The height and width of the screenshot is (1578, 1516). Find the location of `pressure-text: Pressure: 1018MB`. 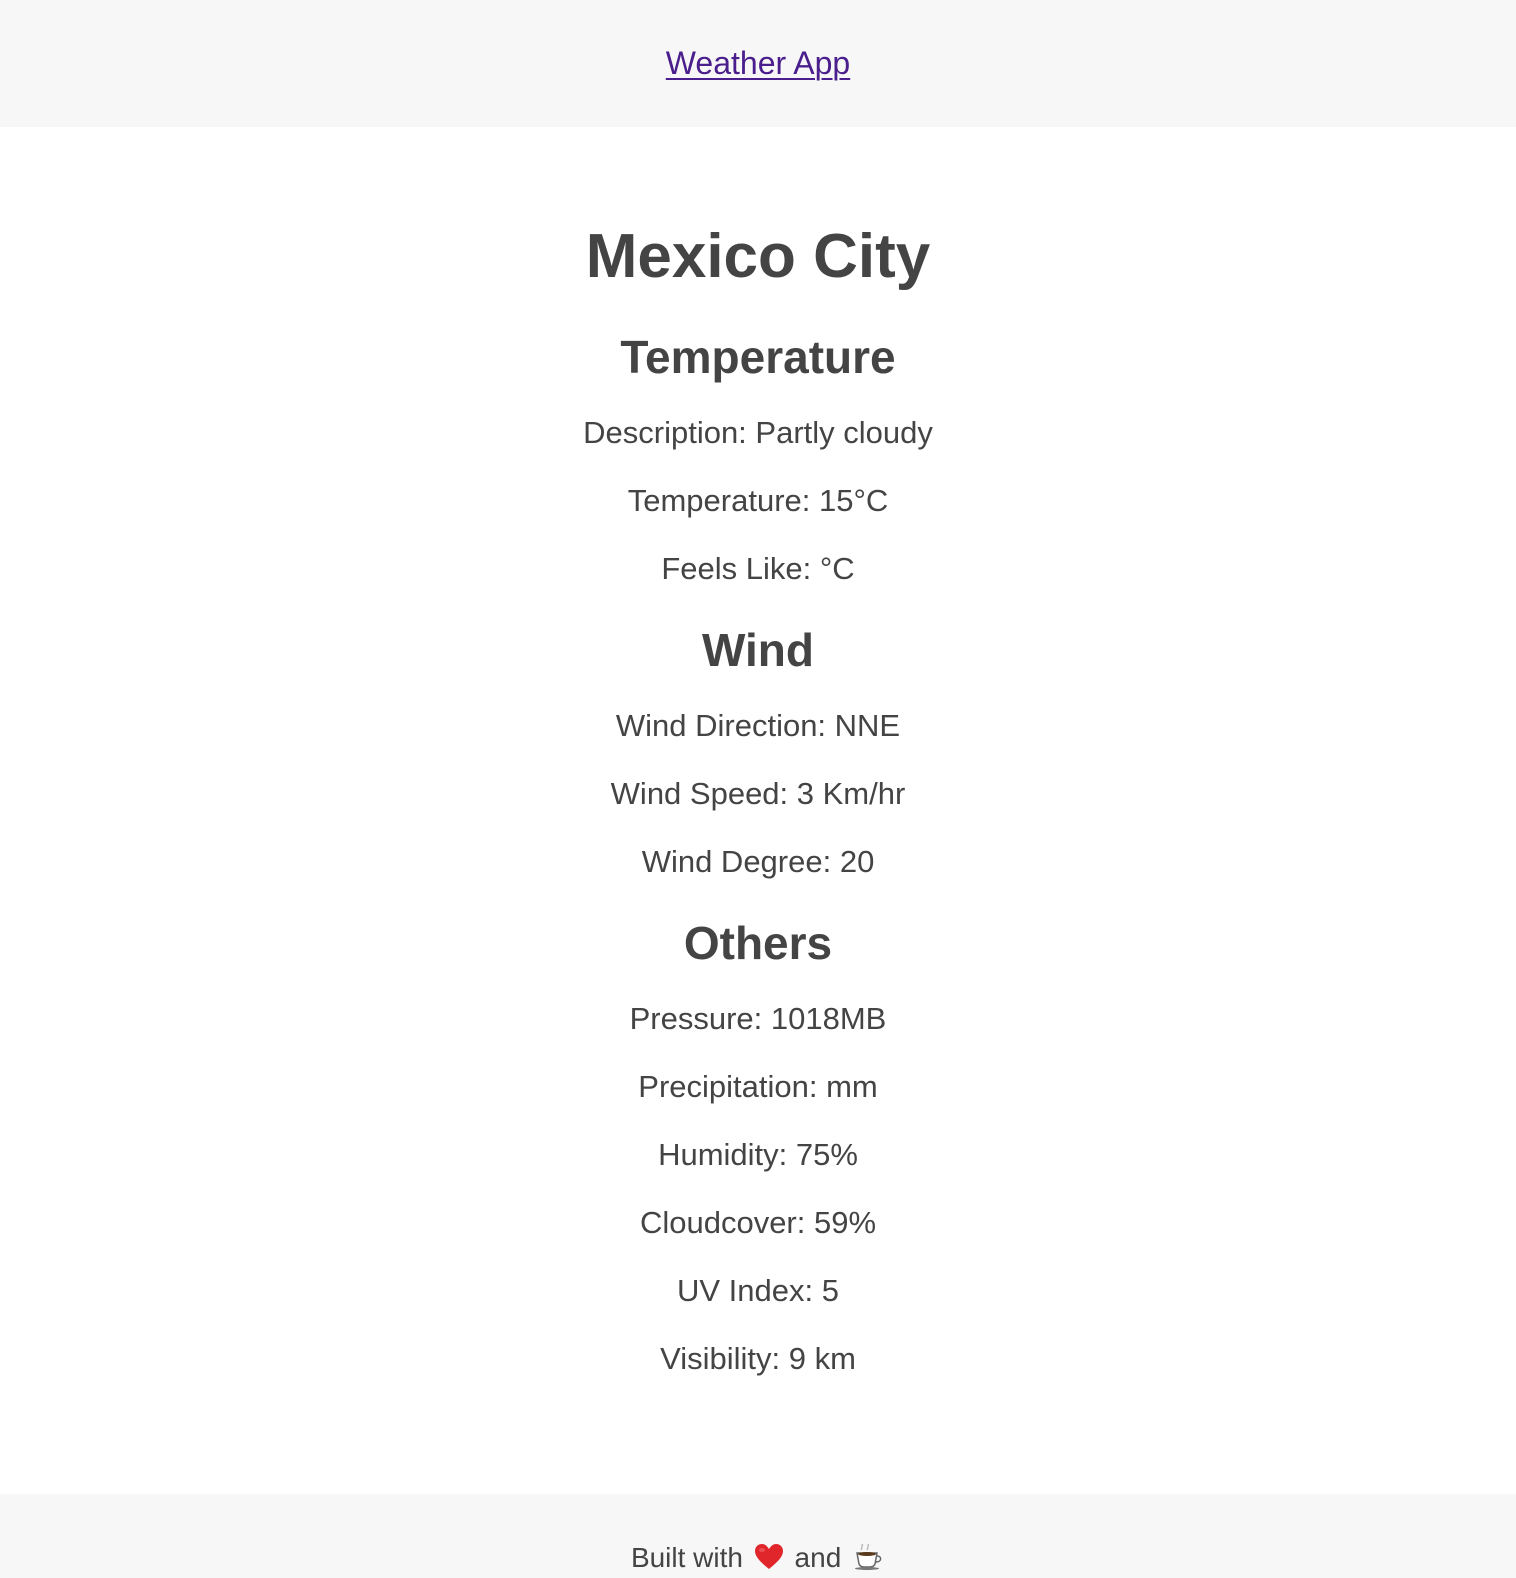

pressure-text: Pressure: 1018MB is located at coordinates (758, 1018).